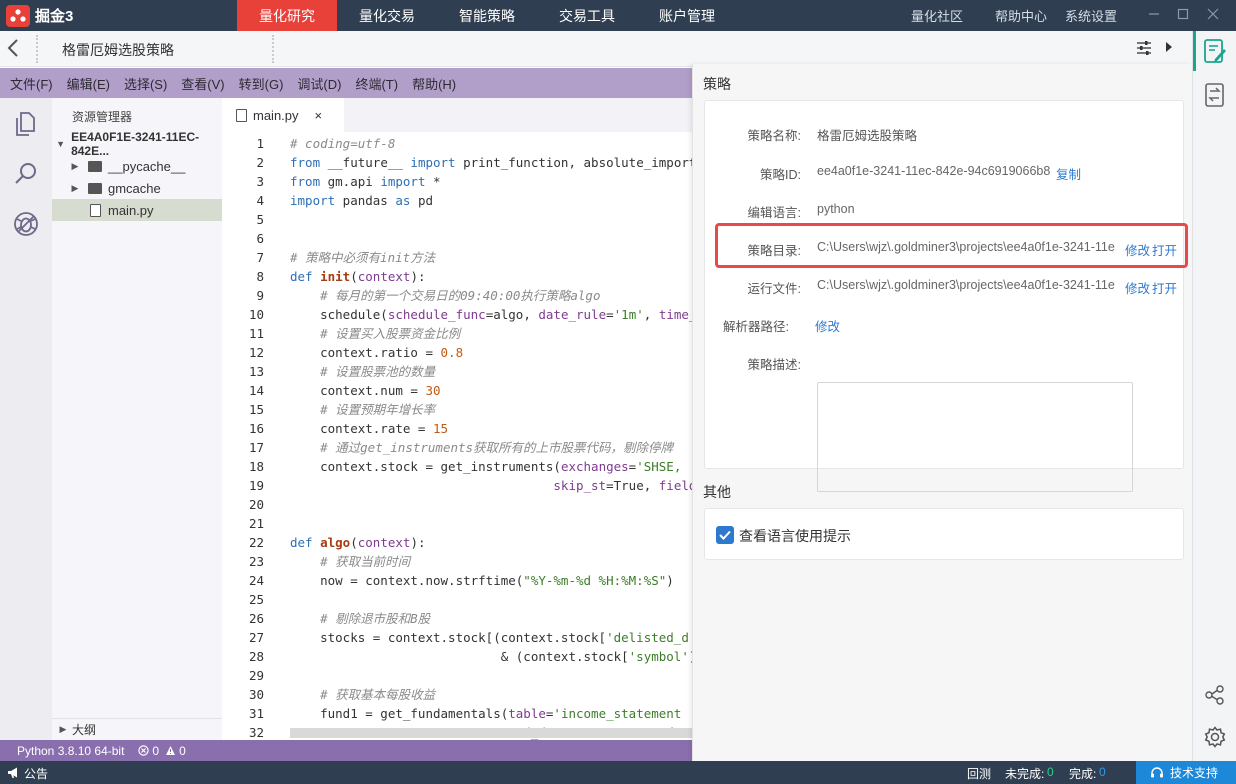 This screenshot has height=784, width=1236. I want to click on line-number: 29, so click(256, 675).